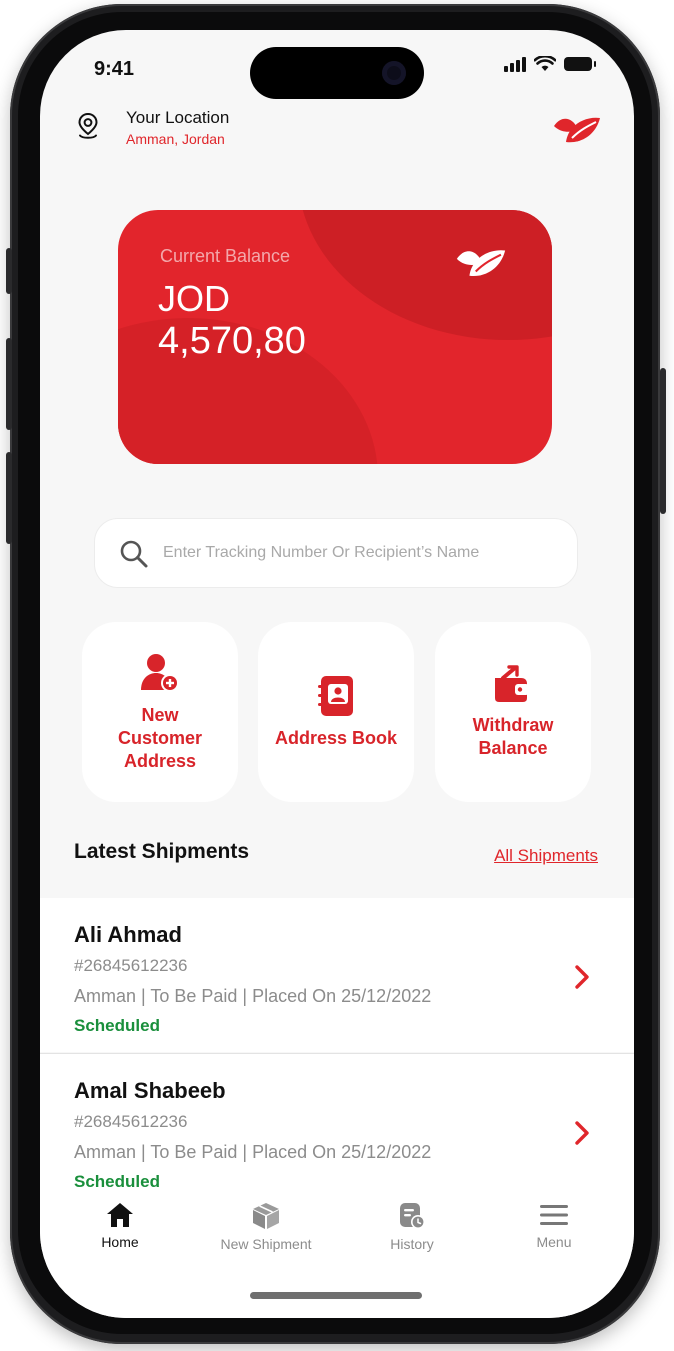  I want to click on history-icon, so click(412, 1216).